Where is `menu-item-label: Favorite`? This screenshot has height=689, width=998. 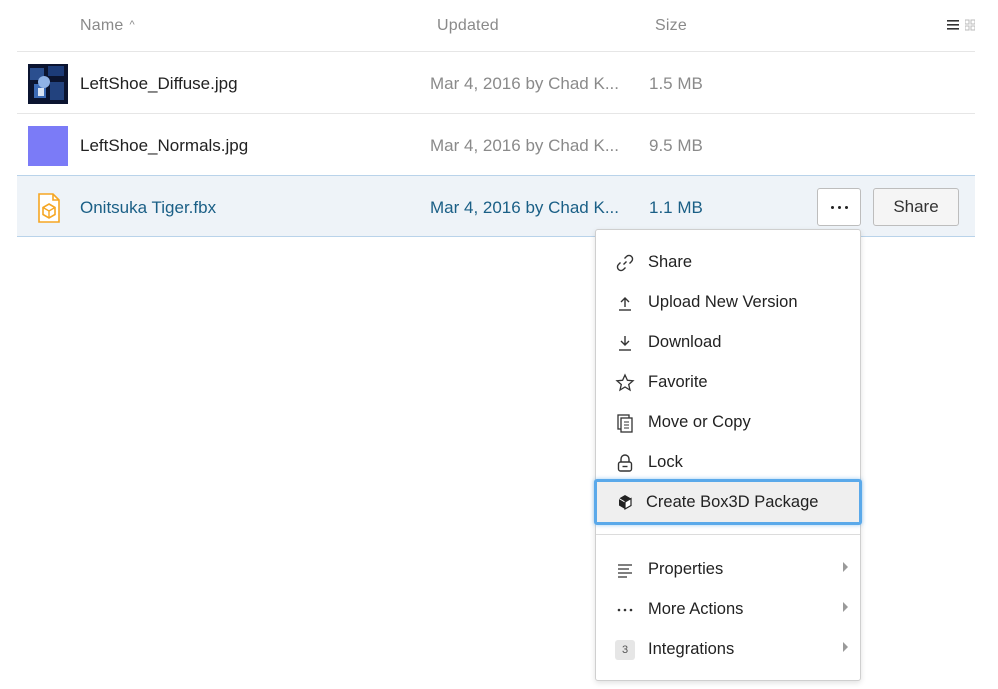
menu-item-label: Favorite is located at coordinates (678, 381).